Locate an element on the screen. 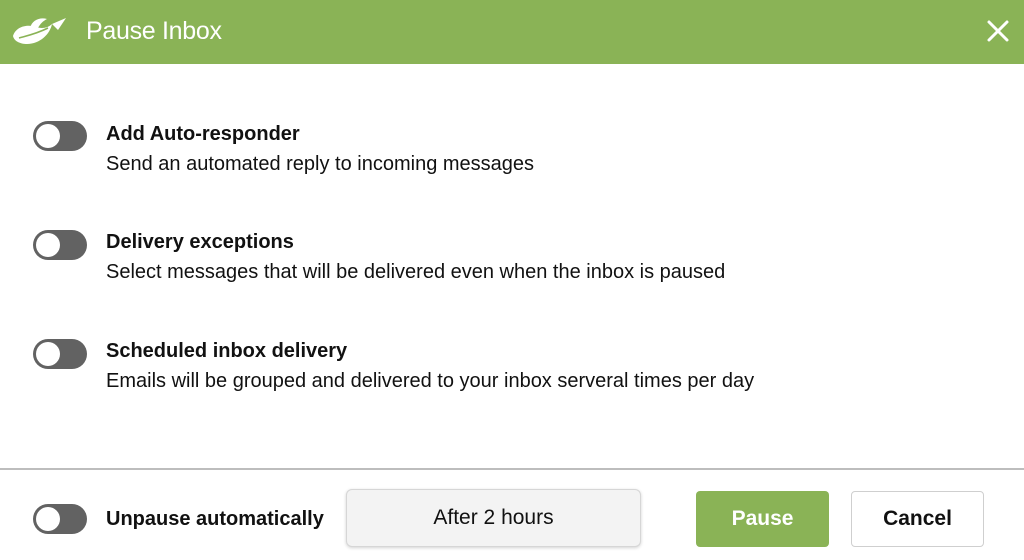  close-icon is located at coordinates (998, 31).